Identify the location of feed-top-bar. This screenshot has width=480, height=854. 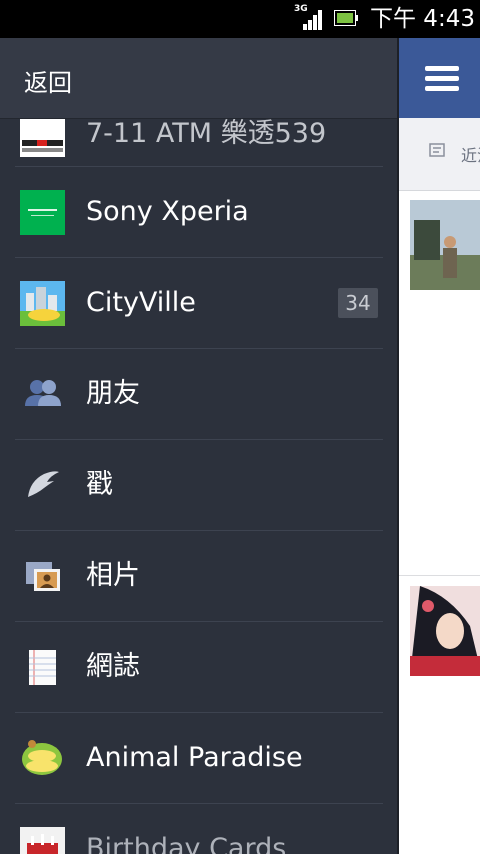
(439, 78).